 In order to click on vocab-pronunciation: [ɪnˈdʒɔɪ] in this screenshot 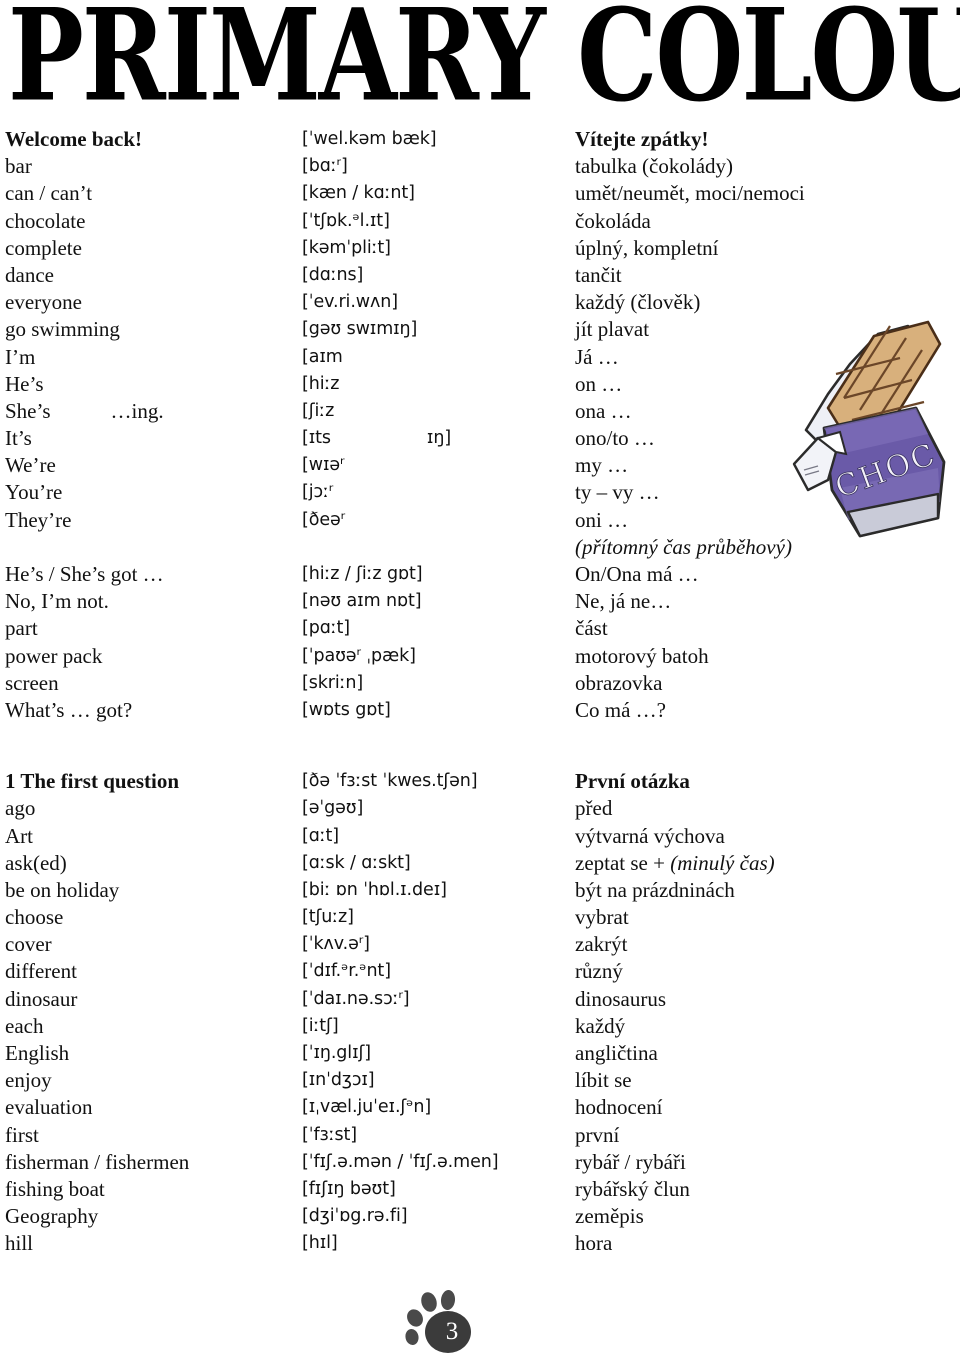, I will do `click(338, 1080)`.